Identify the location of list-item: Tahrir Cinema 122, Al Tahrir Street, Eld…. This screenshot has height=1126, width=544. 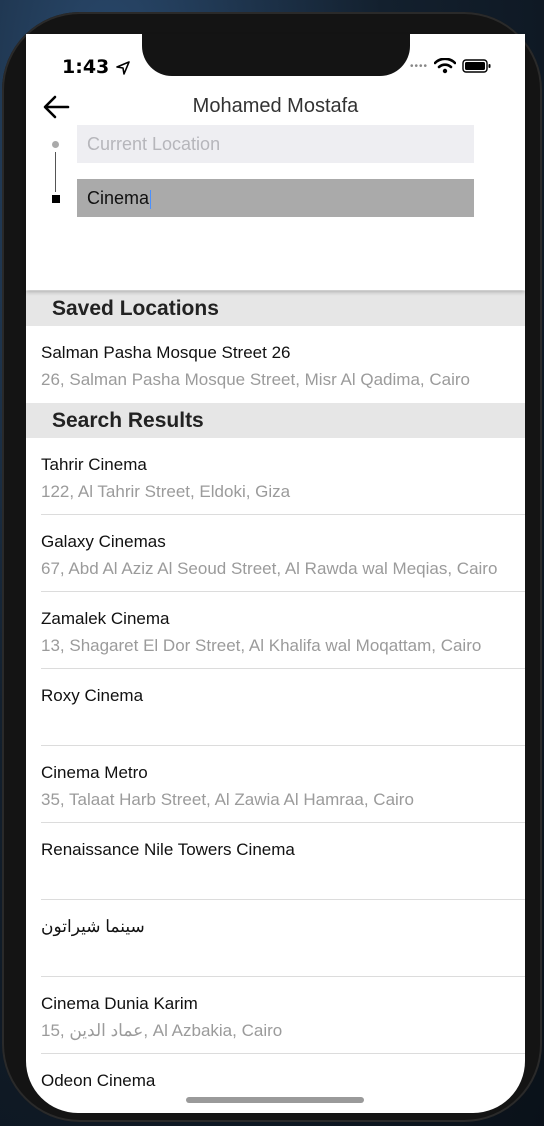
(275, 476).